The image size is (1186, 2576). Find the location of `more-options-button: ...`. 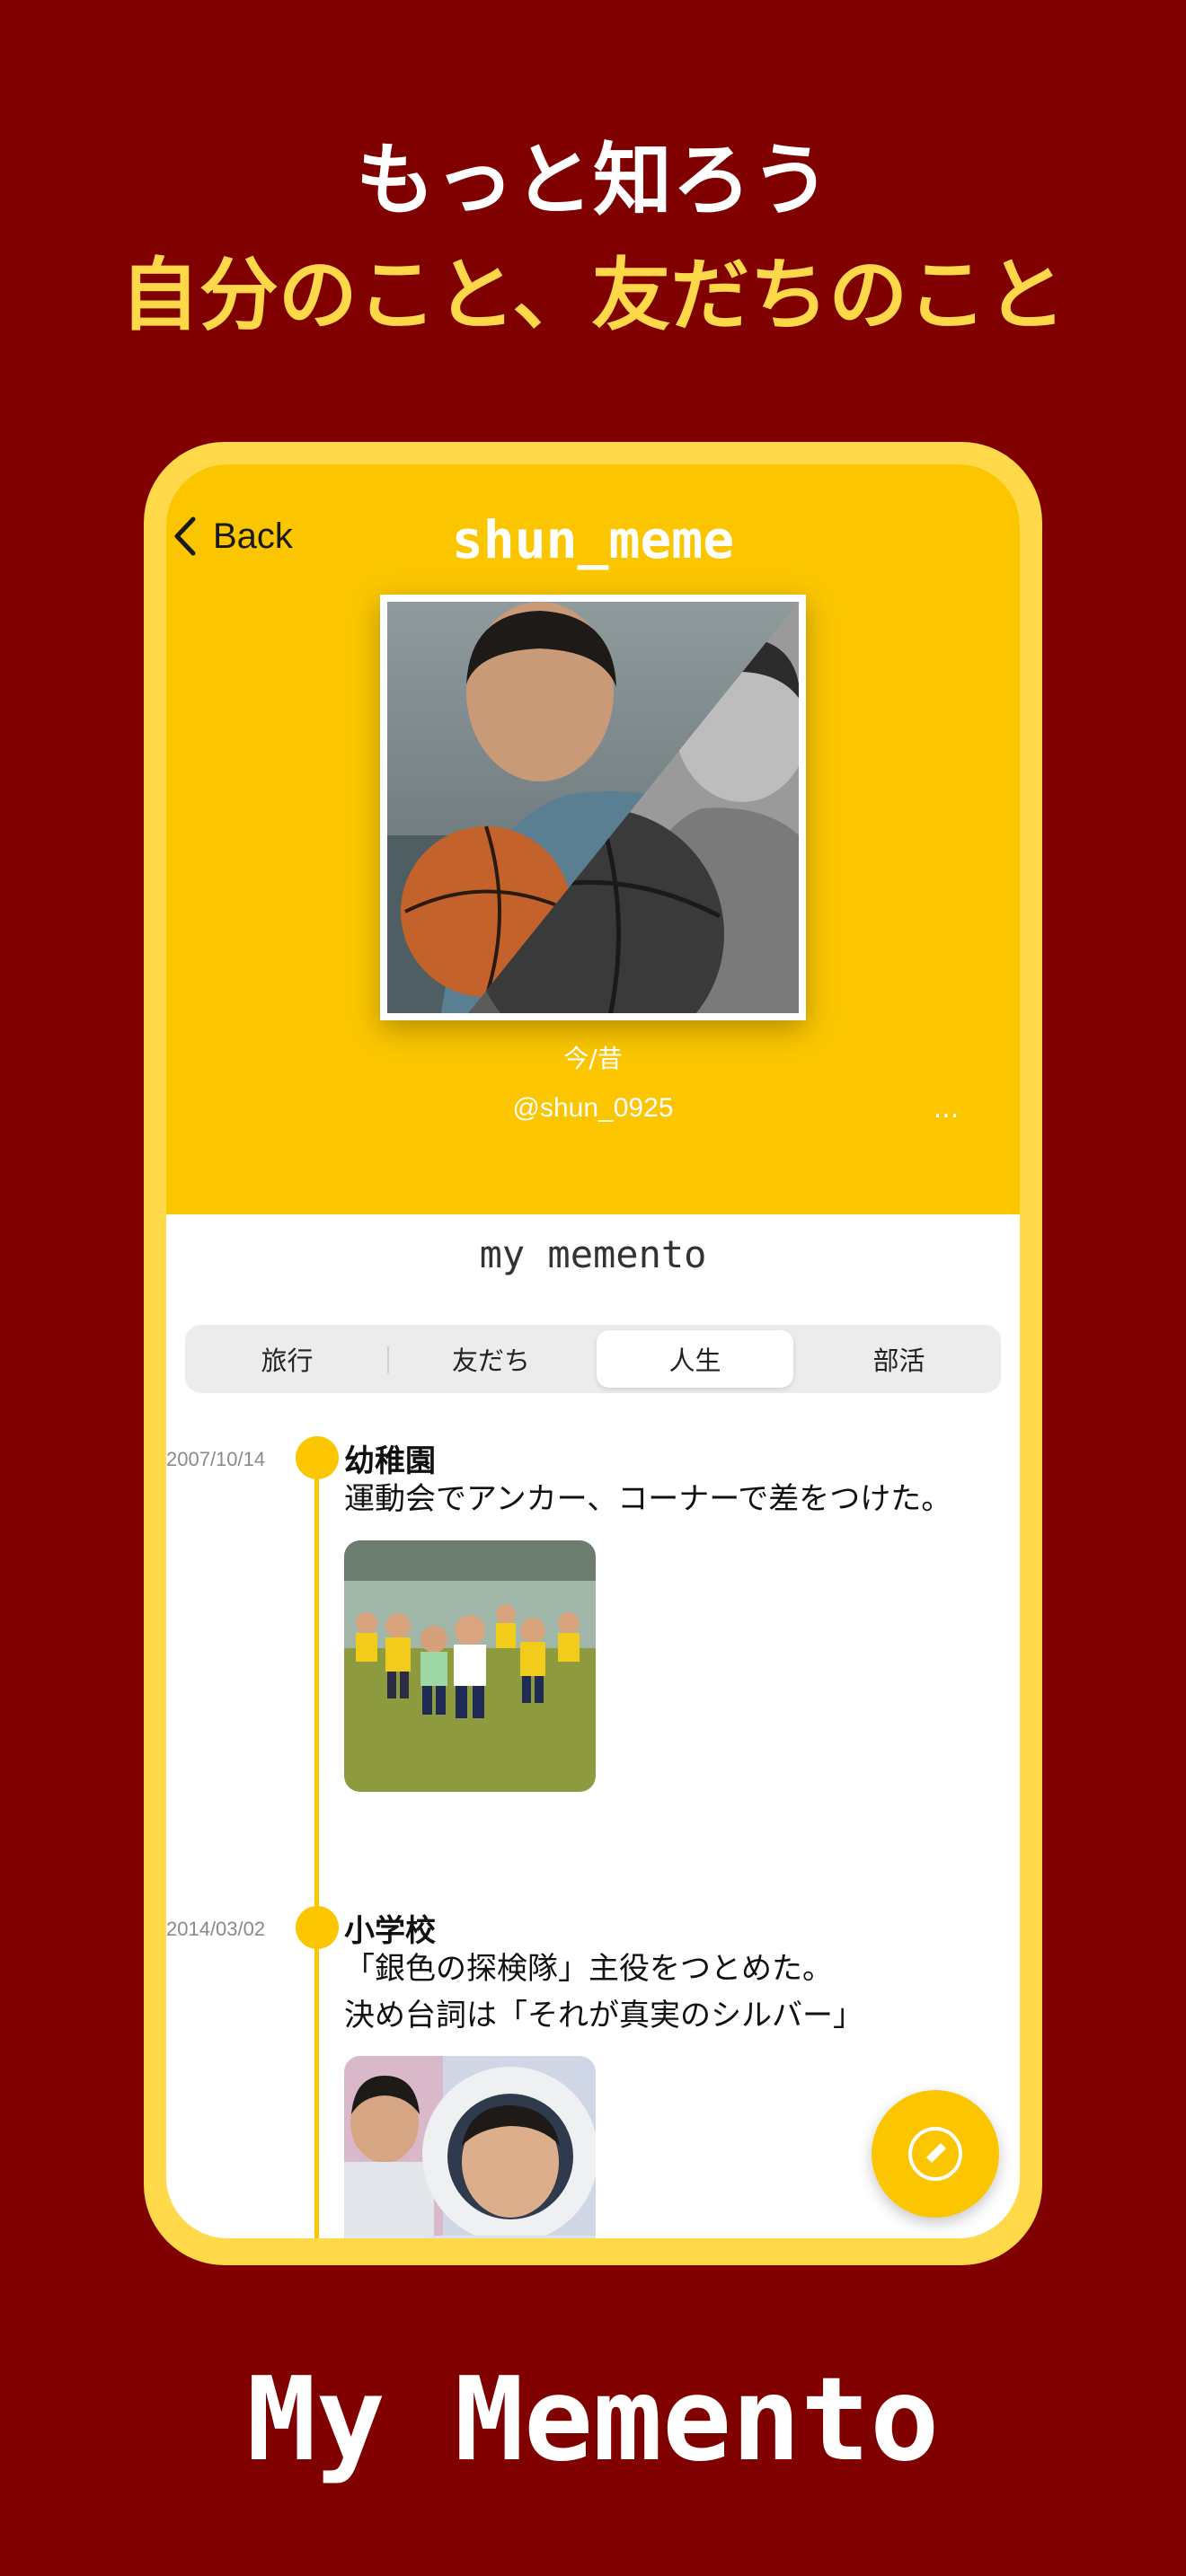

more-options-button: ... is located at coordinates (946, 1109).